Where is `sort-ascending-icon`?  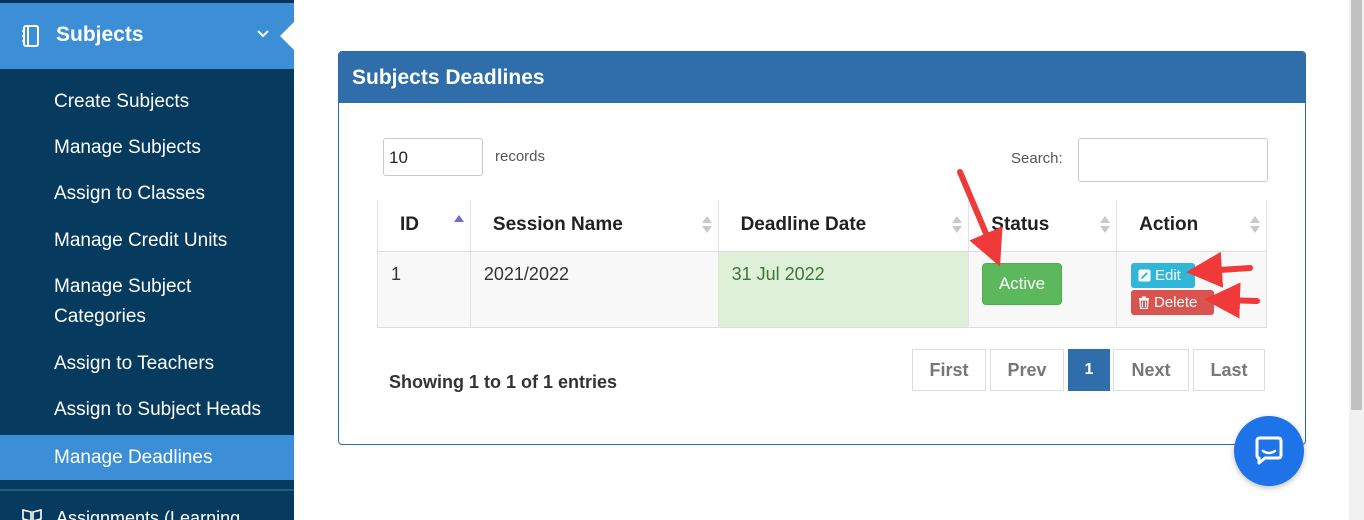
sort-ascending-icon is located at coordinates (458, 225).